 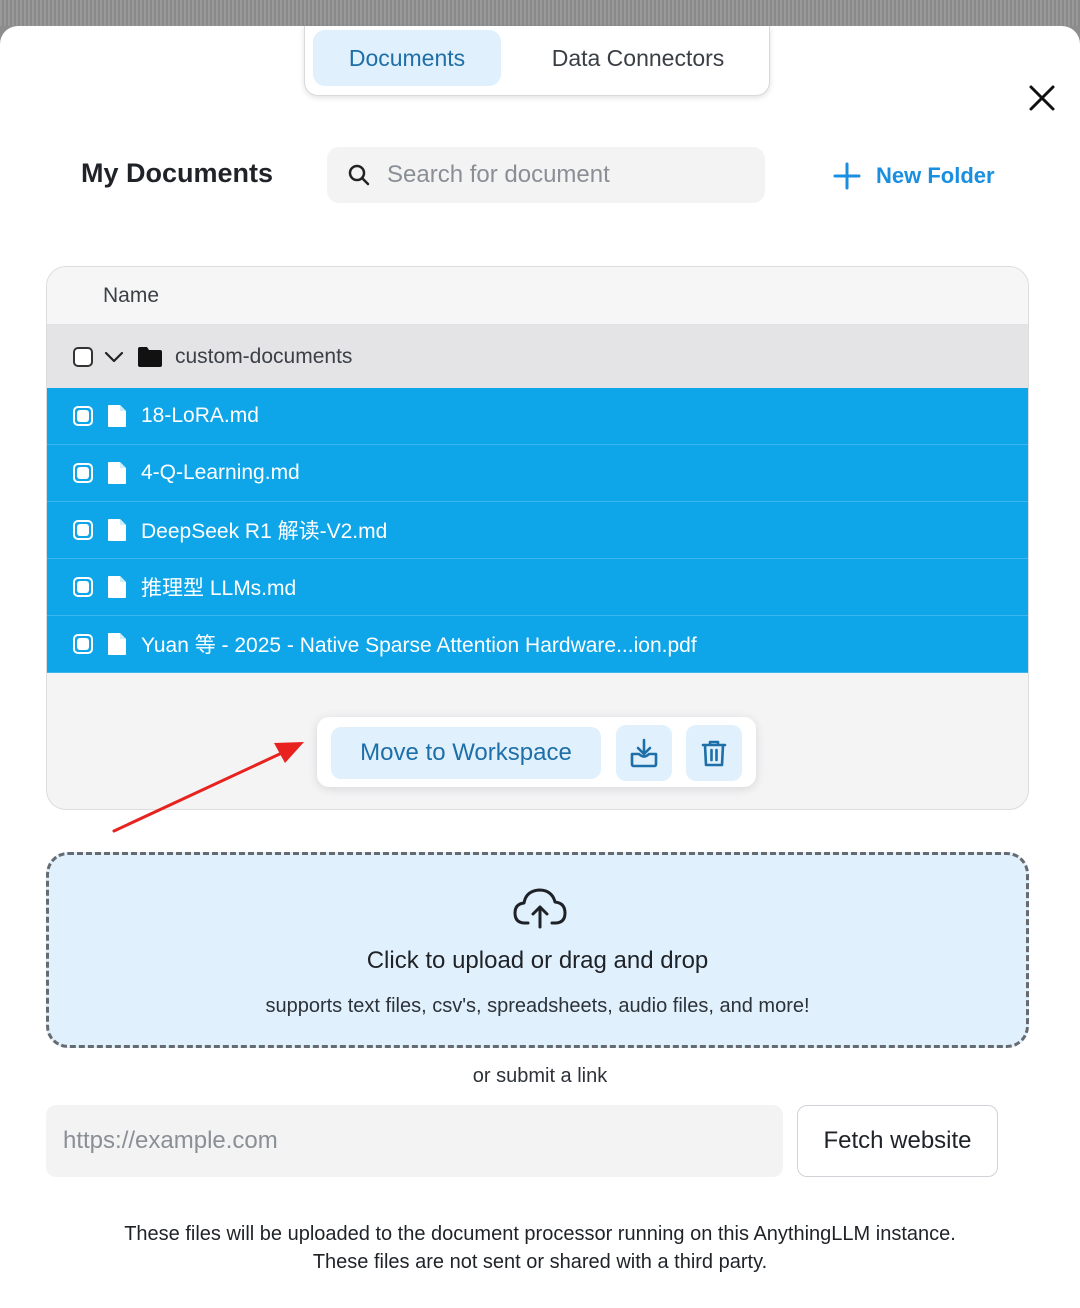 What do you see at coordinates (537, 587) in the screenshot?
I see `file-row: 推理型 LLMs.md` at bounding box center [537, 587].